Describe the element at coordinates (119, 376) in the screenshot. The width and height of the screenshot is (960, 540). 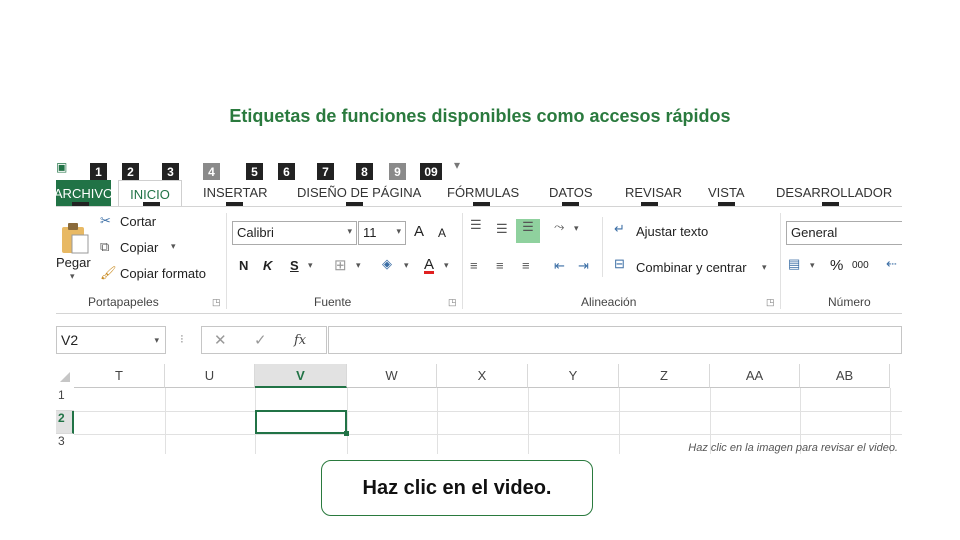
I see `column-header-t: T` at that location.